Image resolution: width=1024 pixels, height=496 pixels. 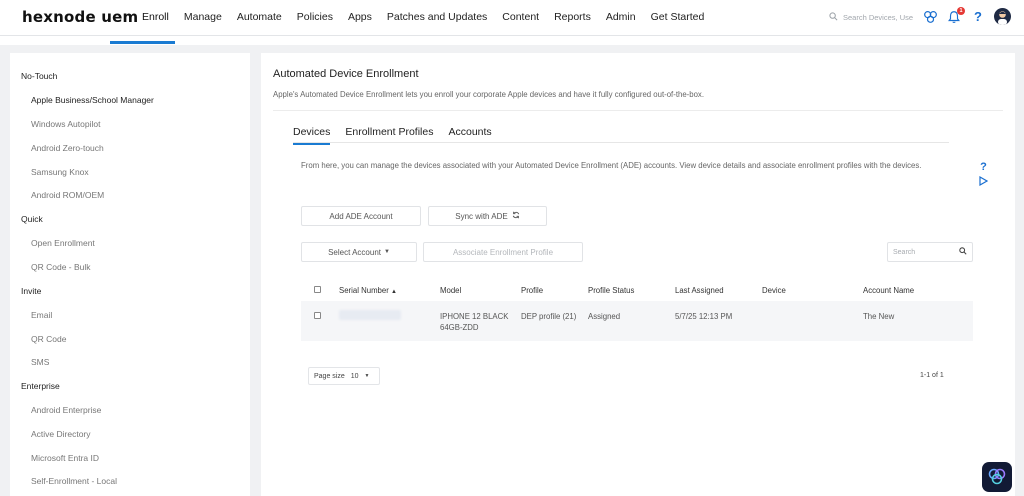 I want to click on serial-number-label: Serial Number, so click(x=364, y=290).